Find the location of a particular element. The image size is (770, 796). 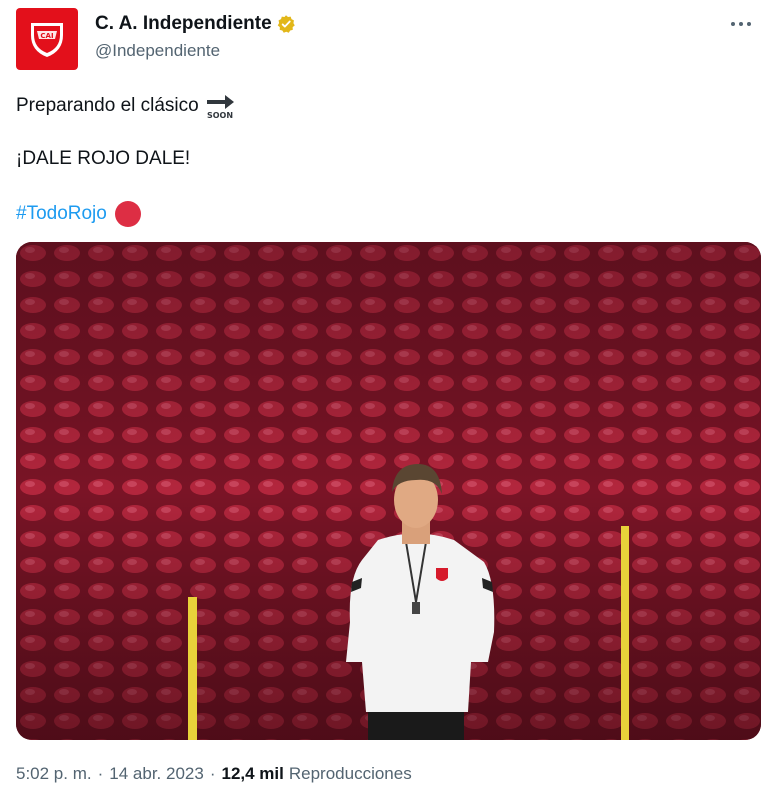

tweet-hashtag-line: #TodoRojo is located at coordinates (78, 214).